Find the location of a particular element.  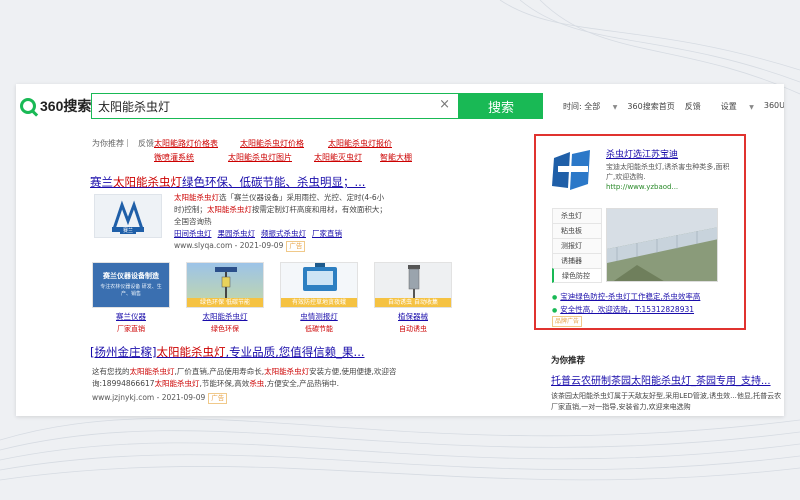

card-badge: 有效防控草地贪夜蛾 is located at coordinates (319, 302).